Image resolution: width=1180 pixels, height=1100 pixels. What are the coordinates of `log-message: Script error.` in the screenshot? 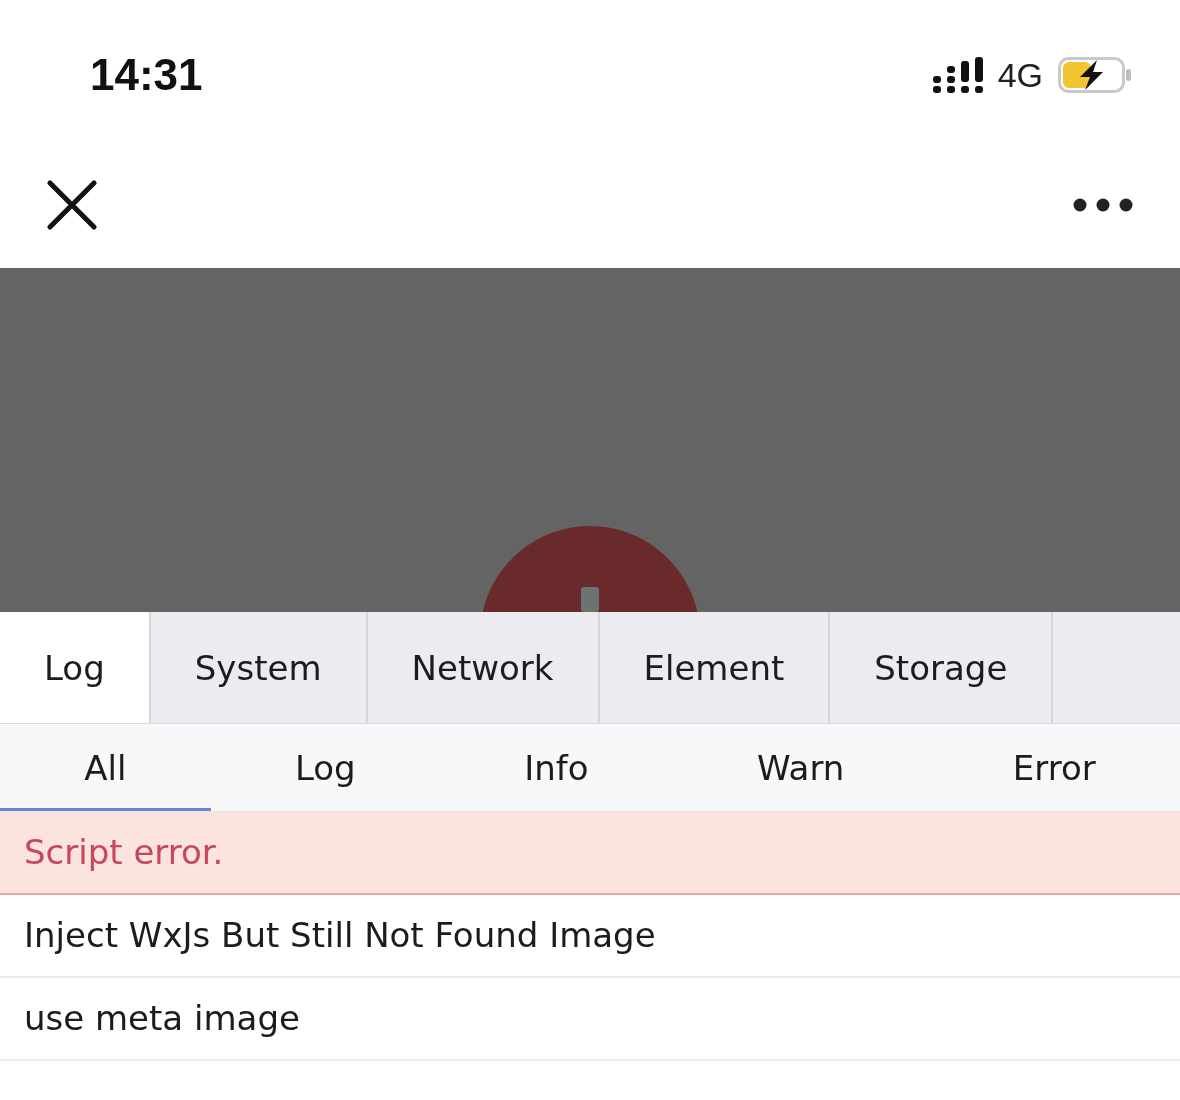 It's located at (124, 852).